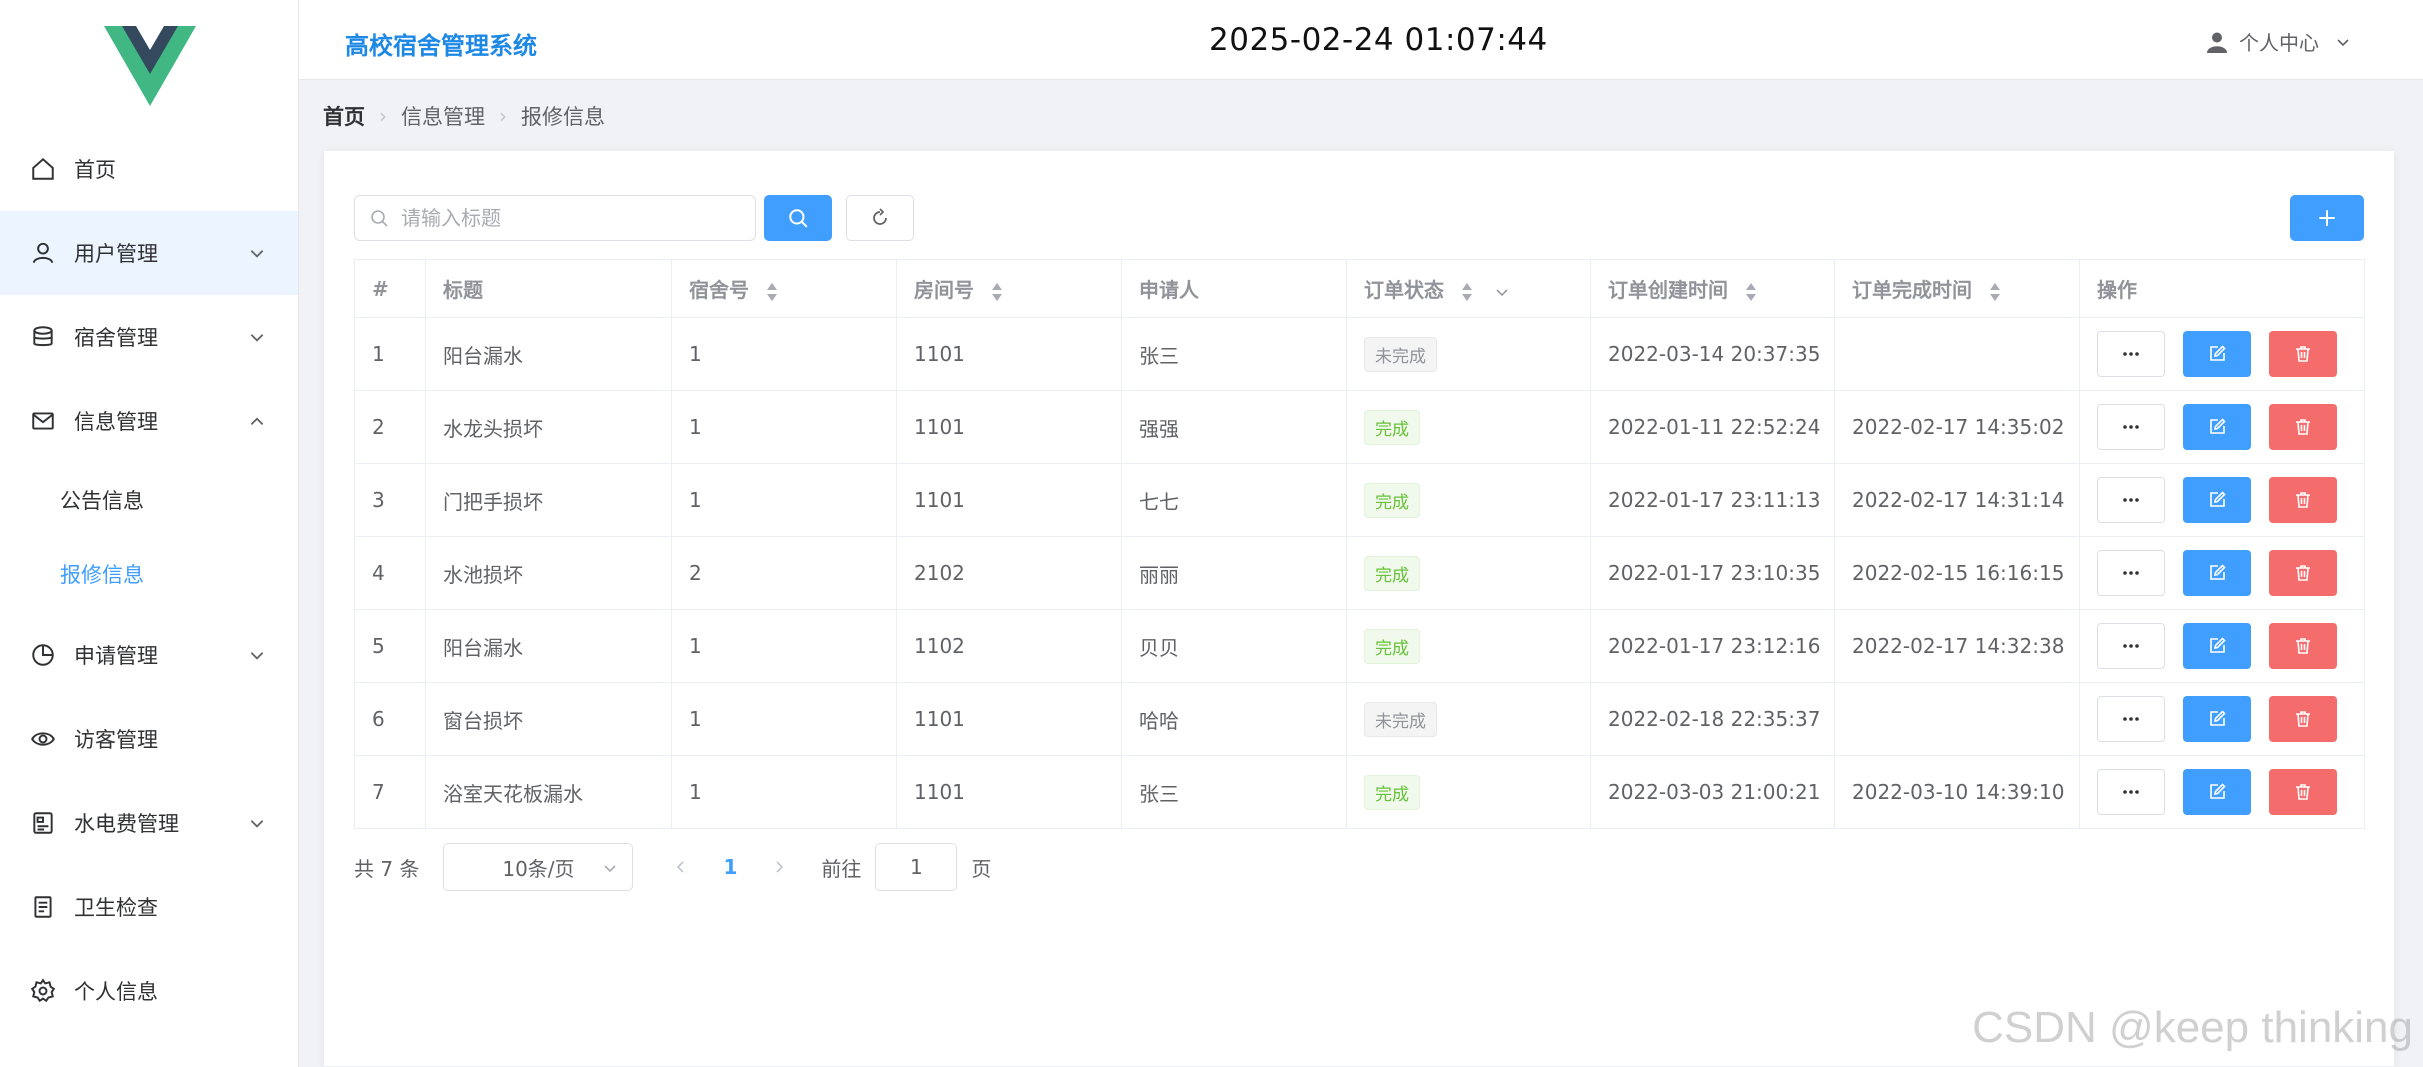 The image size is (2423, 1067). I want to click on cell-no: 3, so click(390, 500).